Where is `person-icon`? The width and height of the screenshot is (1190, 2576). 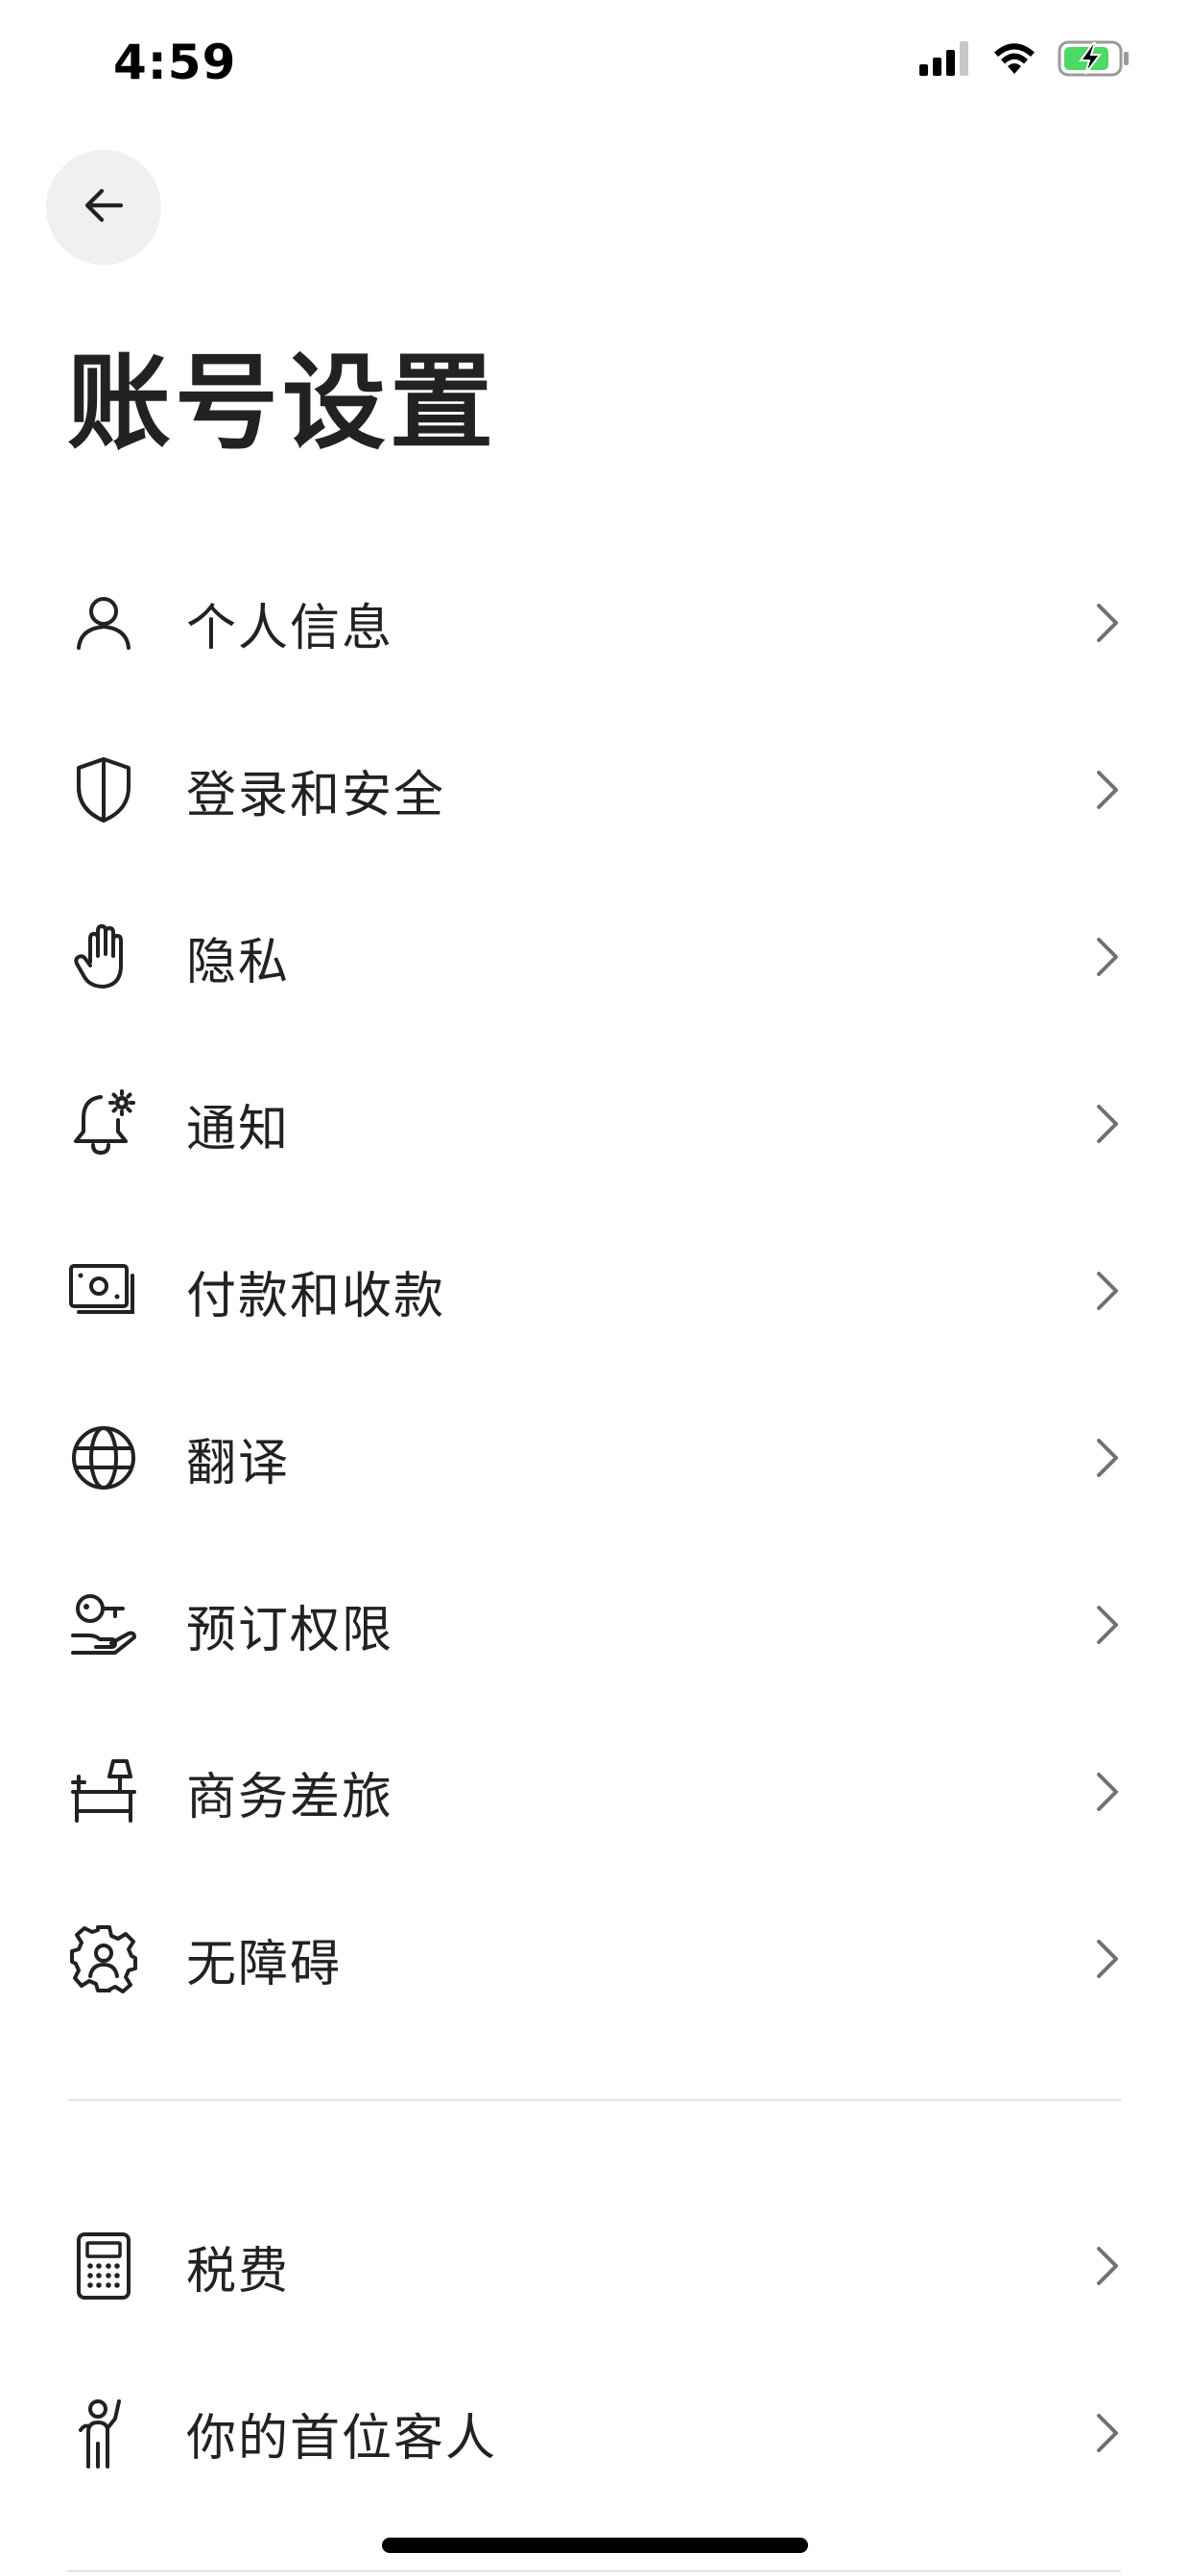
person-icon is located at coordinates (104, 622).